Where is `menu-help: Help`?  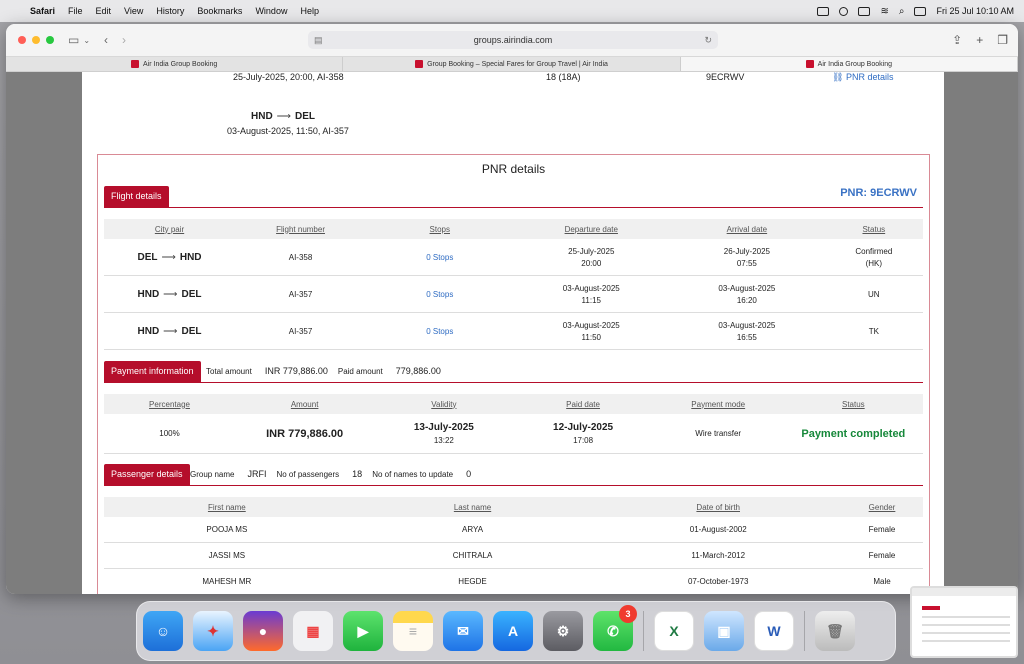 menu-help: Help is located at coordinates (309, 11).